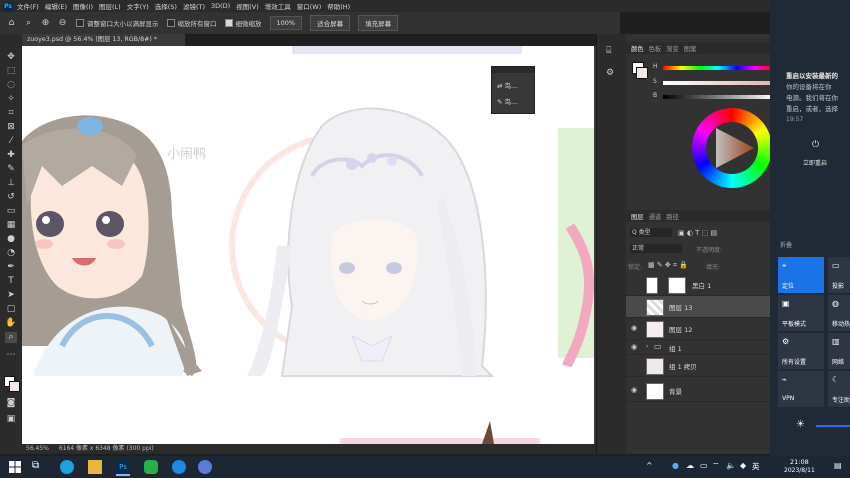 This screenshot has height=478, width=850. Describe the element at coordinates (117, 23) in the screenshot. I see `resize-windows-checkbox: 调整窗口大小以满屏显示` at that location.